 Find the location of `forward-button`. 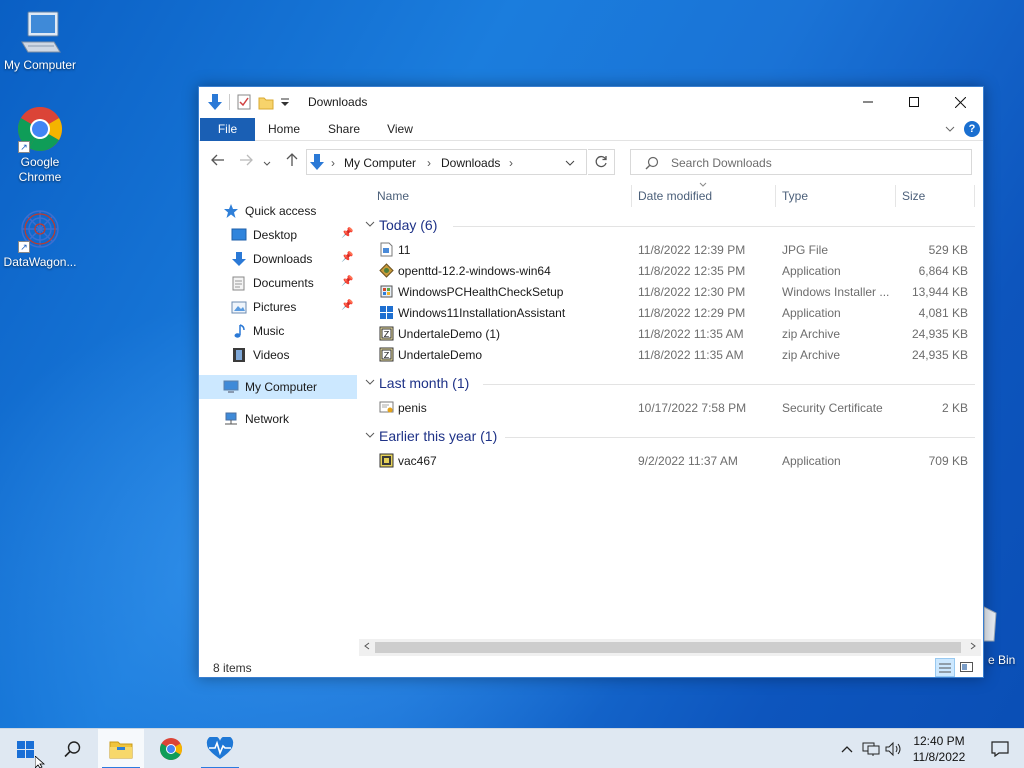

forward-button is located at coordinates (246, 162).